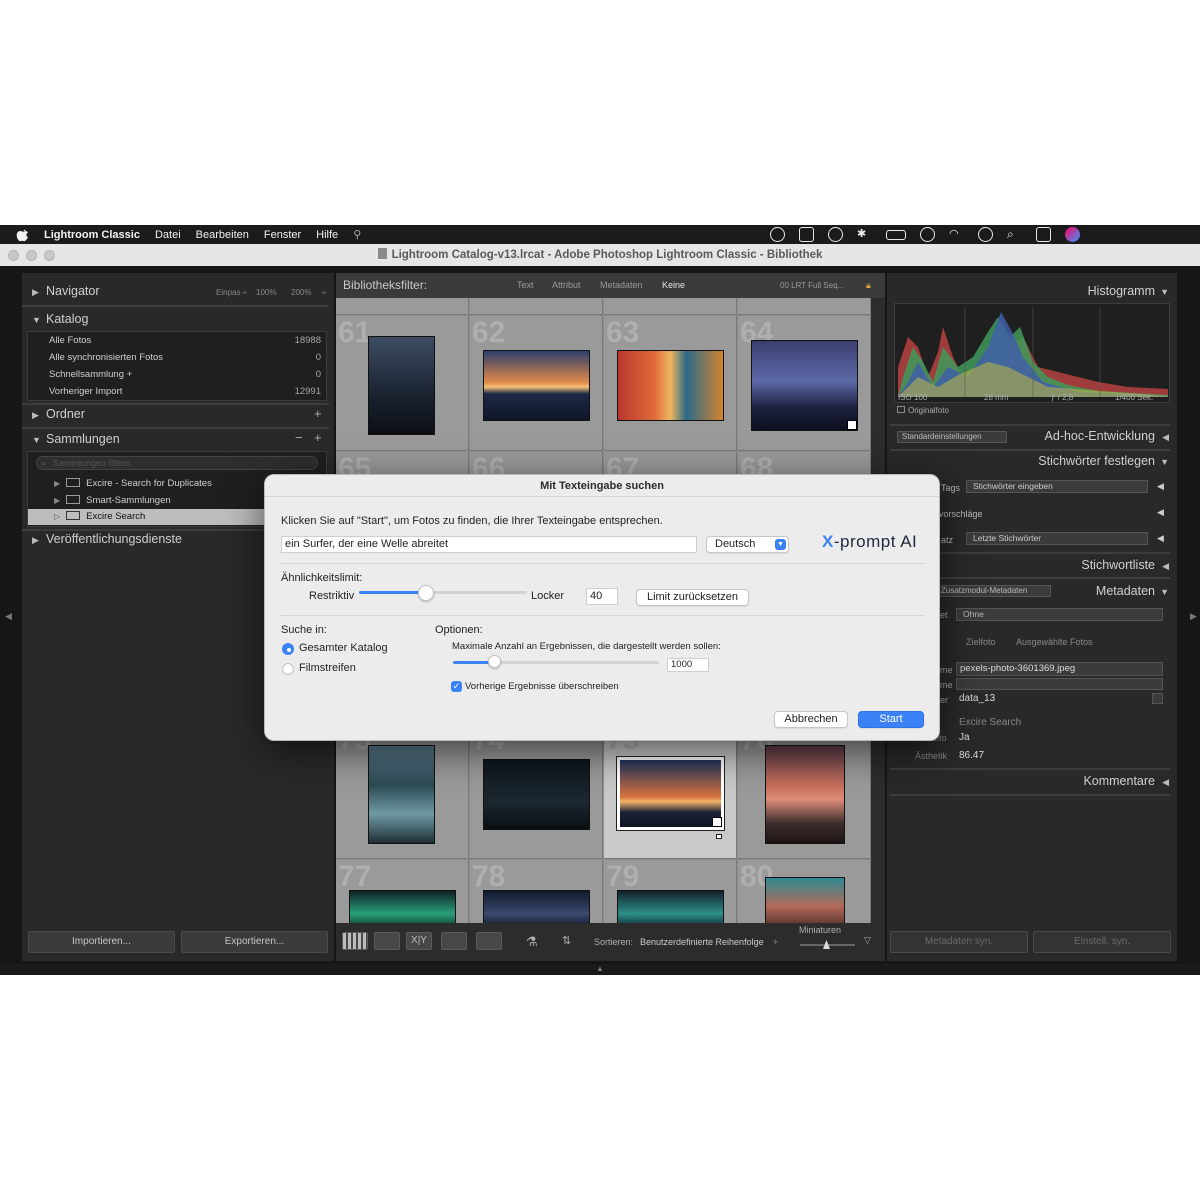  I want to click on sort-select: Benutzerdefinierte Reihenfolge, so click(702, 942).